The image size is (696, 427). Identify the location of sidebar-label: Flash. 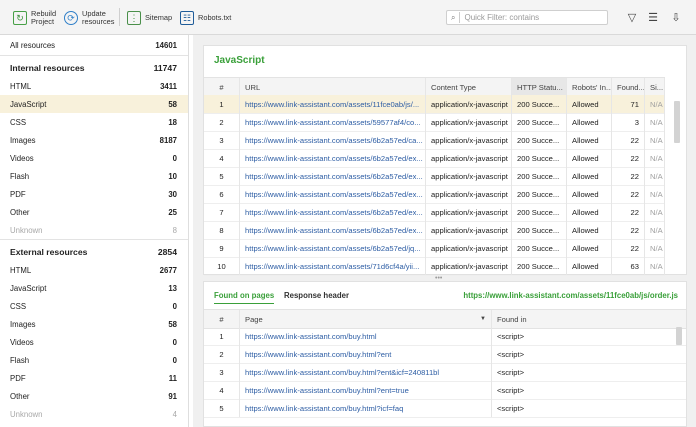
(20, 176).